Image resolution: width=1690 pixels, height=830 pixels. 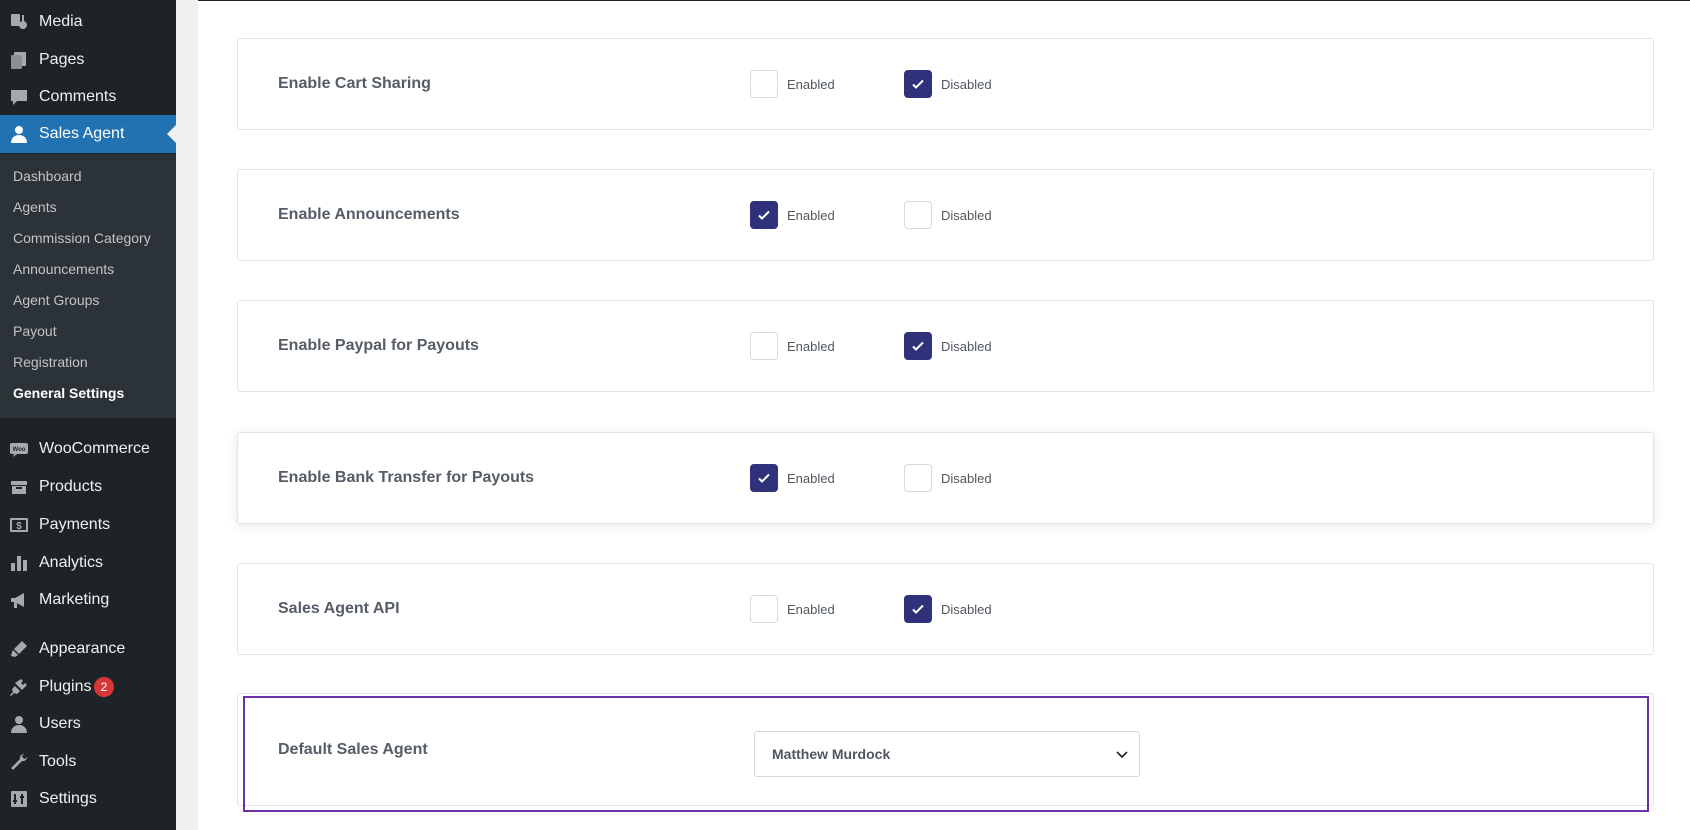 What do you see at coordinates (88, 762) in the screenshot?
I see `menu-item-tools: Tools` at bounding box center [88, 762].